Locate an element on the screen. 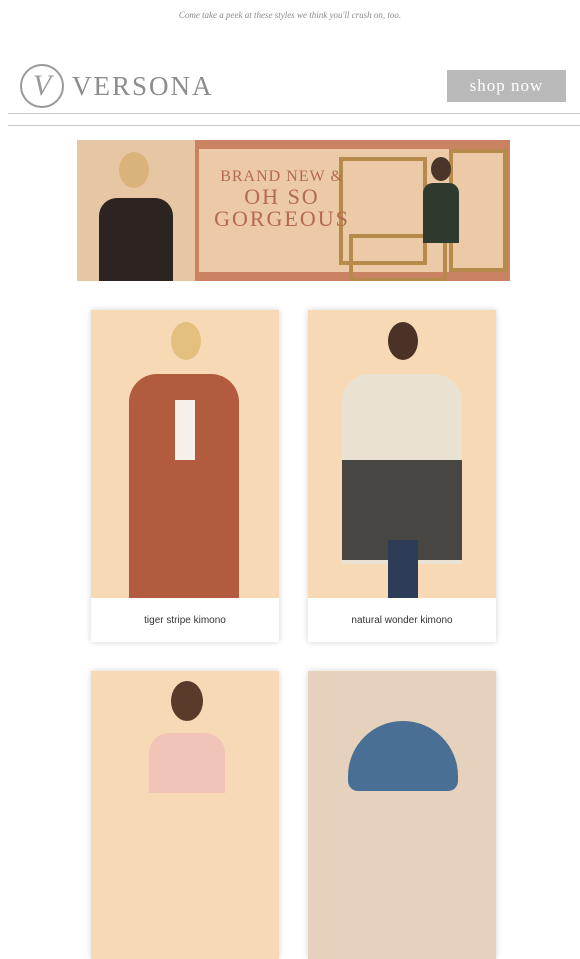 Image resolution: width=580 pixels, height=959 pixels. shop-now-button: shop now is located at coordinates (506, 86).